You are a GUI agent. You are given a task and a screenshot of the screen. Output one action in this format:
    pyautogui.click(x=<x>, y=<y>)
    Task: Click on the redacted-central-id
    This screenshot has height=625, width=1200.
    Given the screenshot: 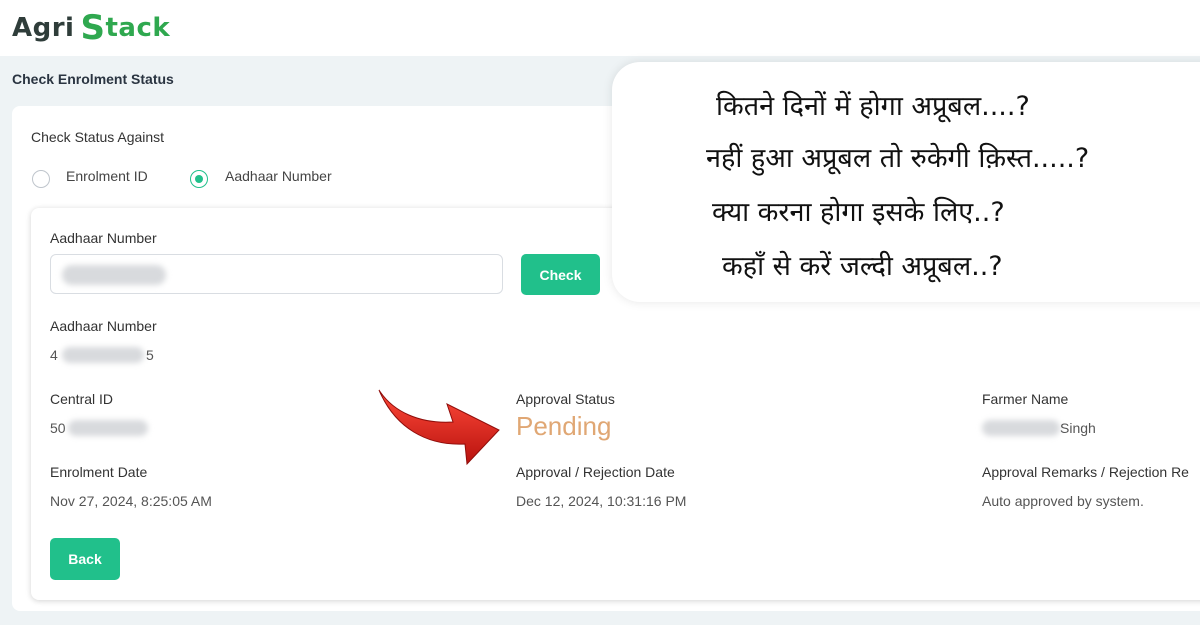 What is the action you would take?
    pyautogui.click(x=108, y=428)
    